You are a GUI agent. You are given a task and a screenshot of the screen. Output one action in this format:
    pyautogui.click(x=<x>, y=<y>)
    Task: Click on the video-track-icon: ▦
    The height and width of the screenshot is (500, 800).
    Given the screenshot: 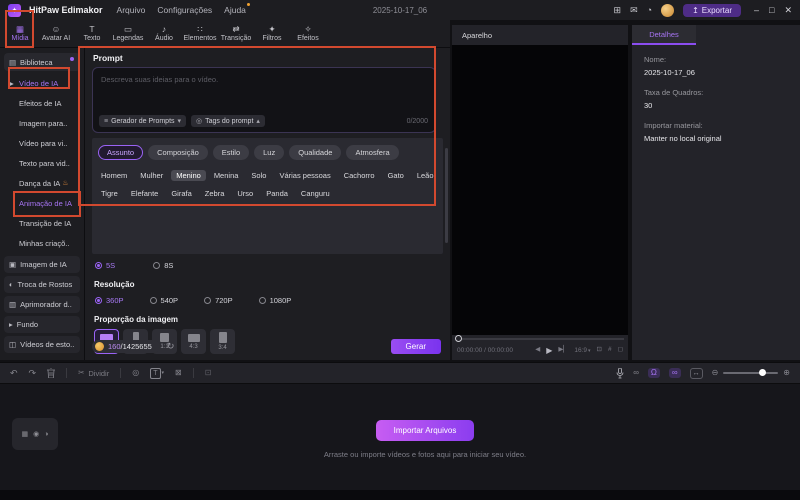 What is the action you would take?
    pyautogui.click(x=25, y=434)
    